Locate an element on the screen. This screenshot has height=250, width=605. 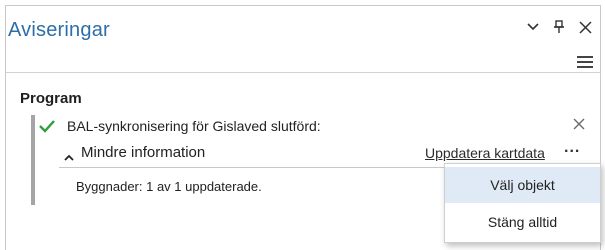
pane-title: Aviseringar is located at coordinates (59, 30).